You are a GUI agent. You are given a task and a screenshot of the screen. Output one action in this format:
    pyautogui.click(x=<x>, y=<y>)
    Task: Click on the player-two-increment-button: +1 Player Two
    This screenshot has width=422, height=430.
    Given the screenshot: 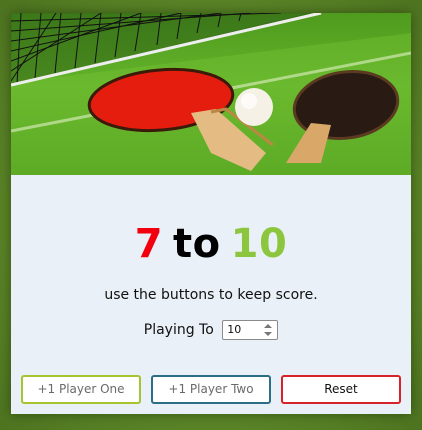 What is the action you would take?
    pyautogui.click(x=211, y=389)
    